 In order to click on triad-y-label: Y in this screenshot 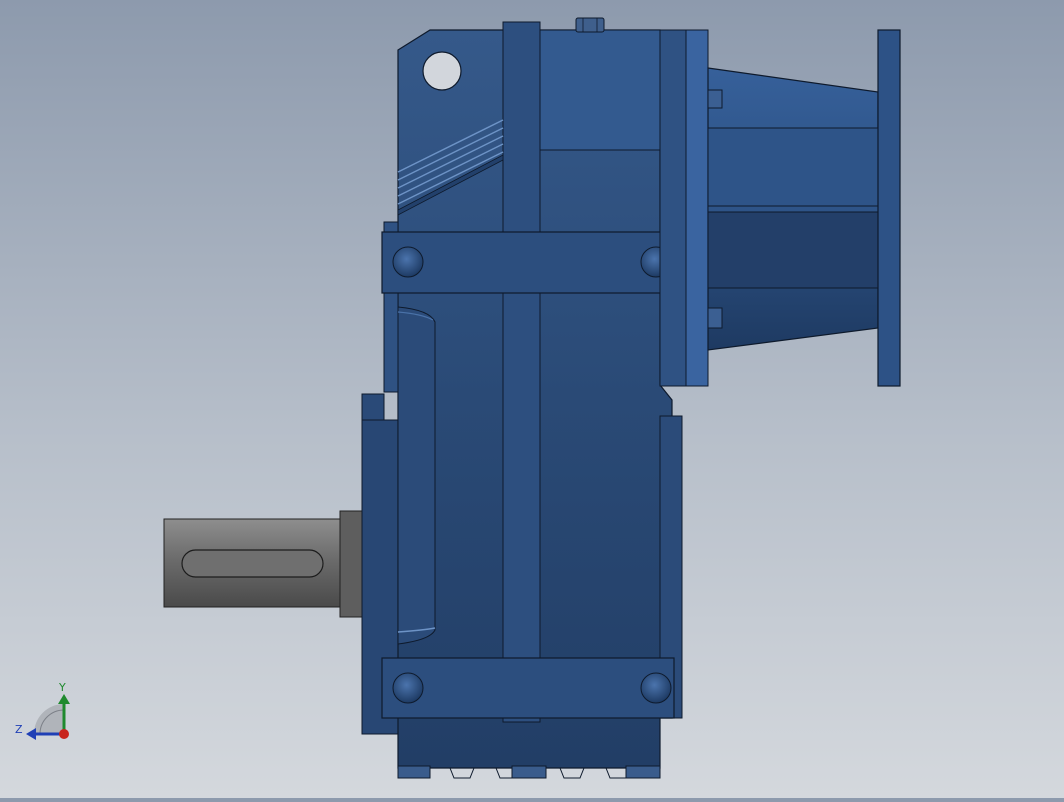, I will do `click(62, 687)`.